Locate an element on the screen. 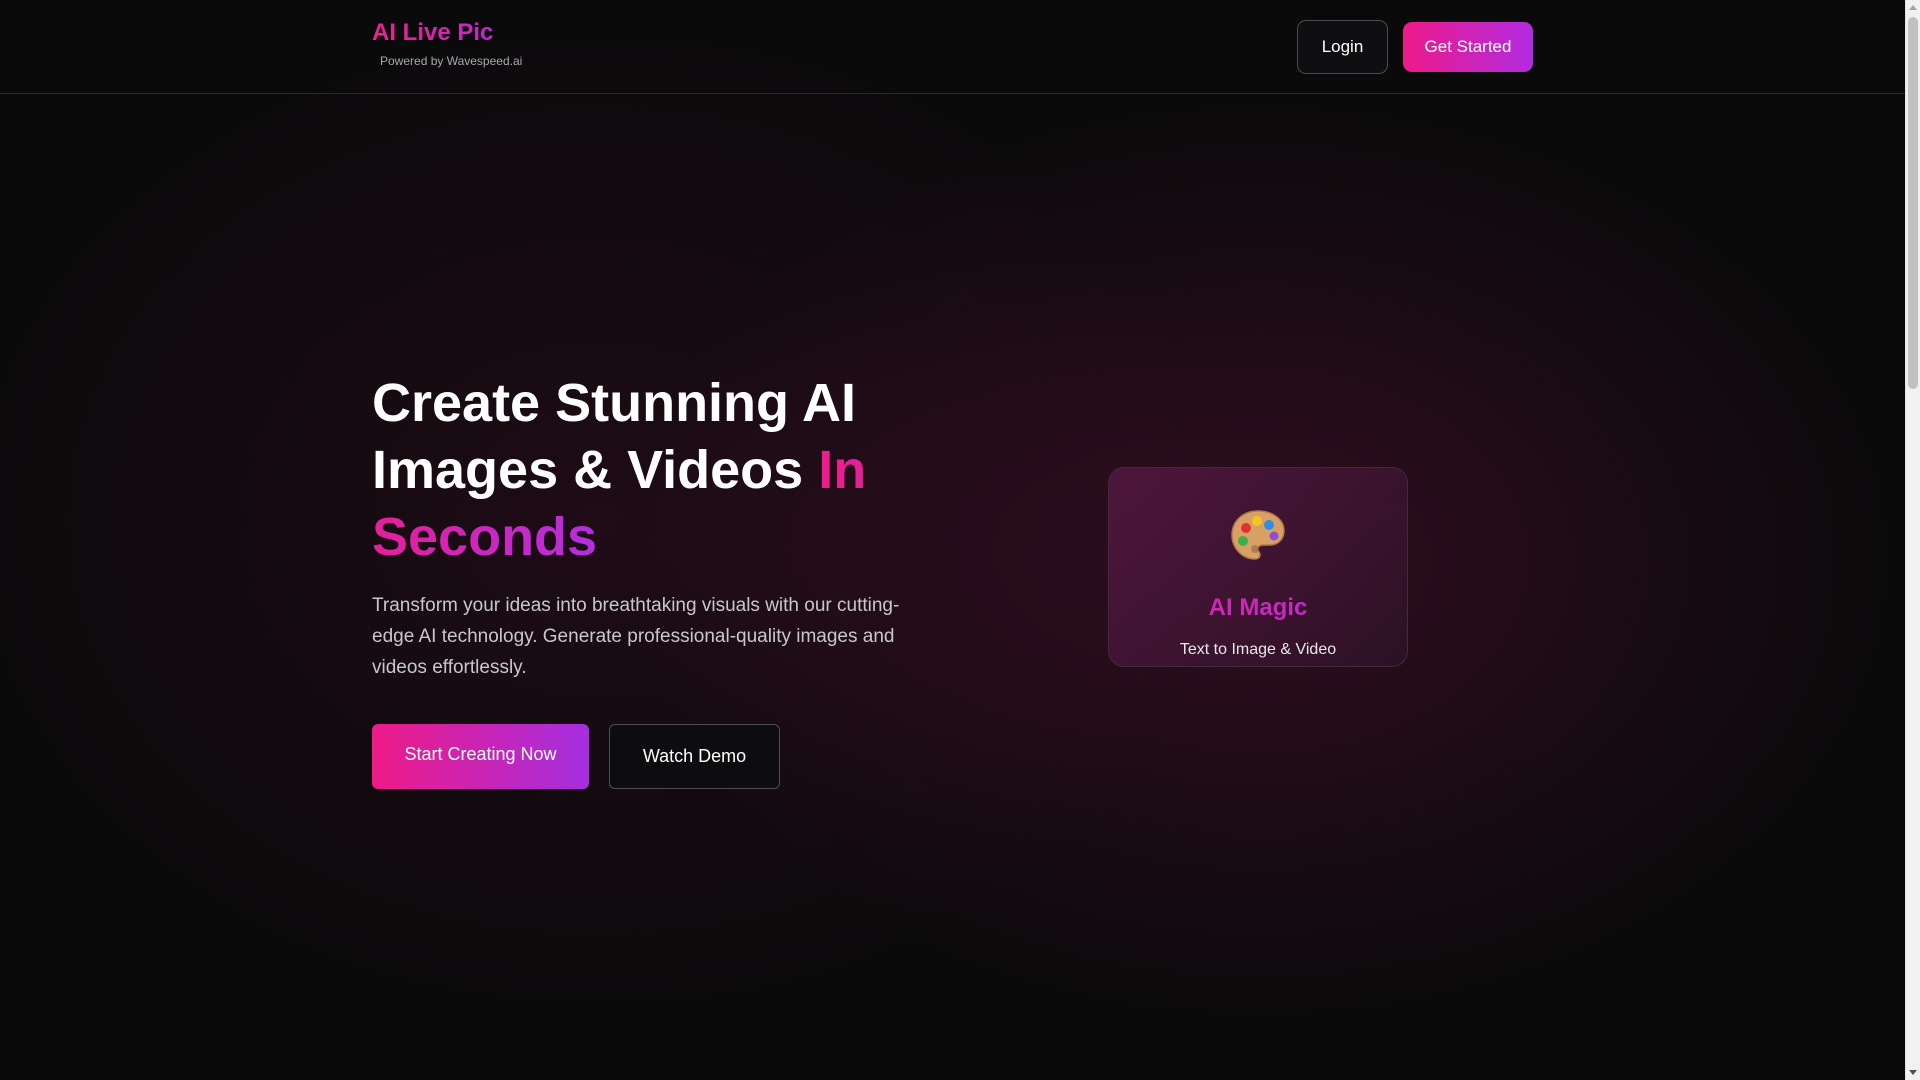 Image resolution: width=1920 pixels, height=1080 pixels. login-button: Login is located at coordinates (1342, 47).